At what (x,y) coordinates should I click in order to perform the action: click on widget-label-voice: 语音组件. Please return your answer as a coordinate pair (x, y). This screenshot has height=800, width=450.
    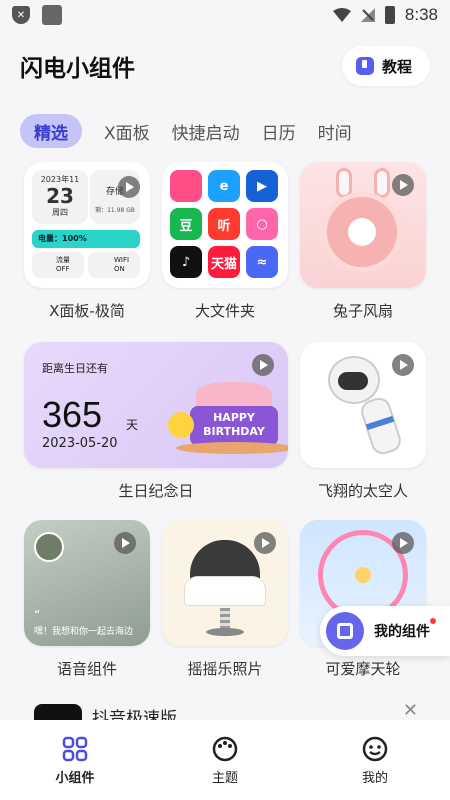
    Looking at the image, I should click on (86, 669).